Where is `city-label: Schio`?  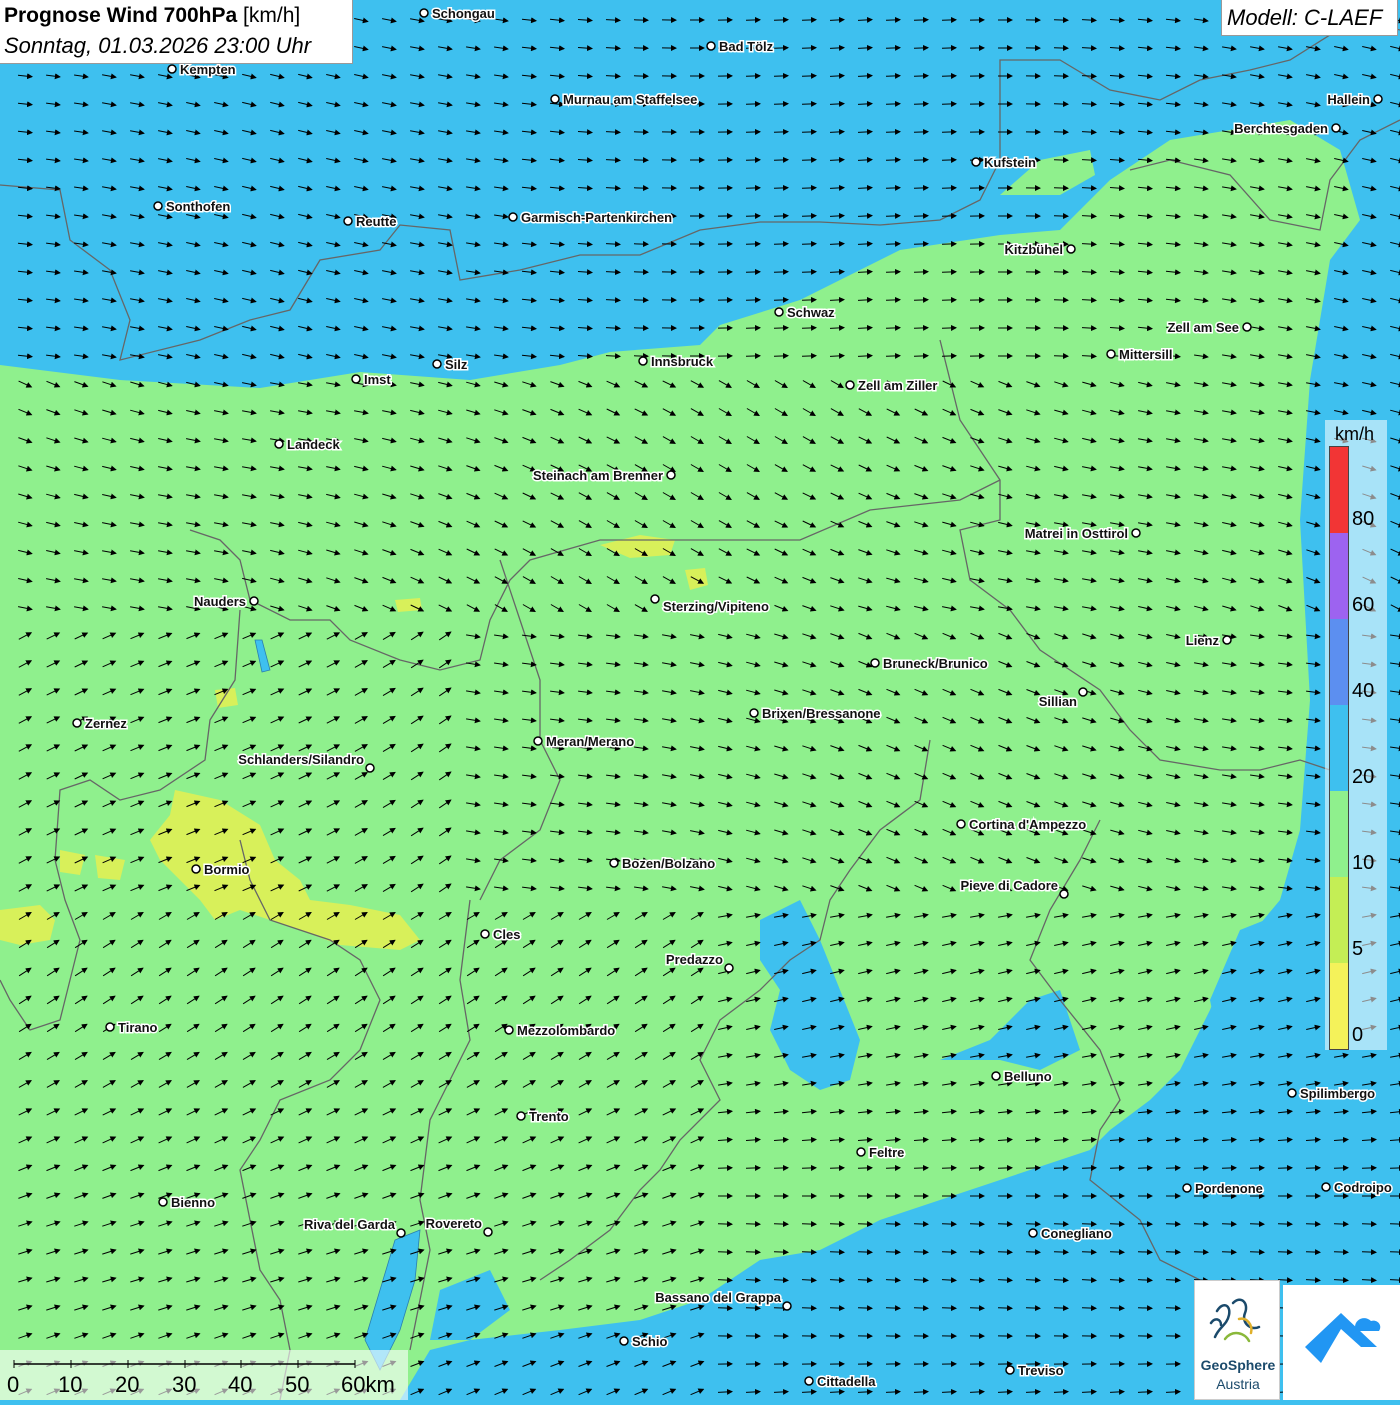
city-label: Schio is located at coordinates (649, 1341).